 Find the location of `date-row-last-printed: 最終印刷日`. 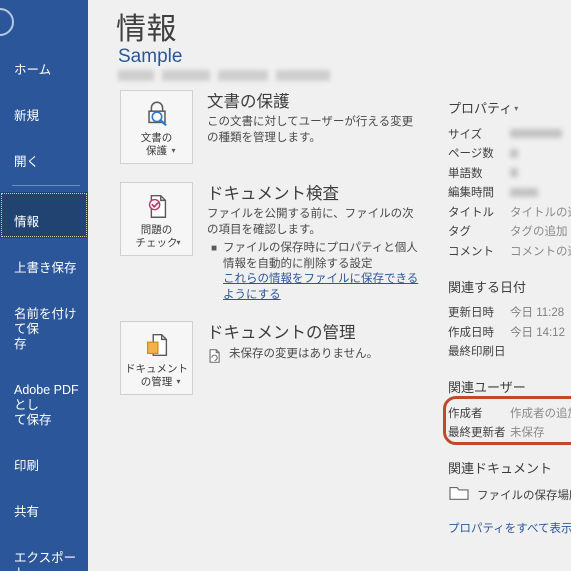

date-row-last-printed: 最終印刷日 is located at coordinates (509, 352).